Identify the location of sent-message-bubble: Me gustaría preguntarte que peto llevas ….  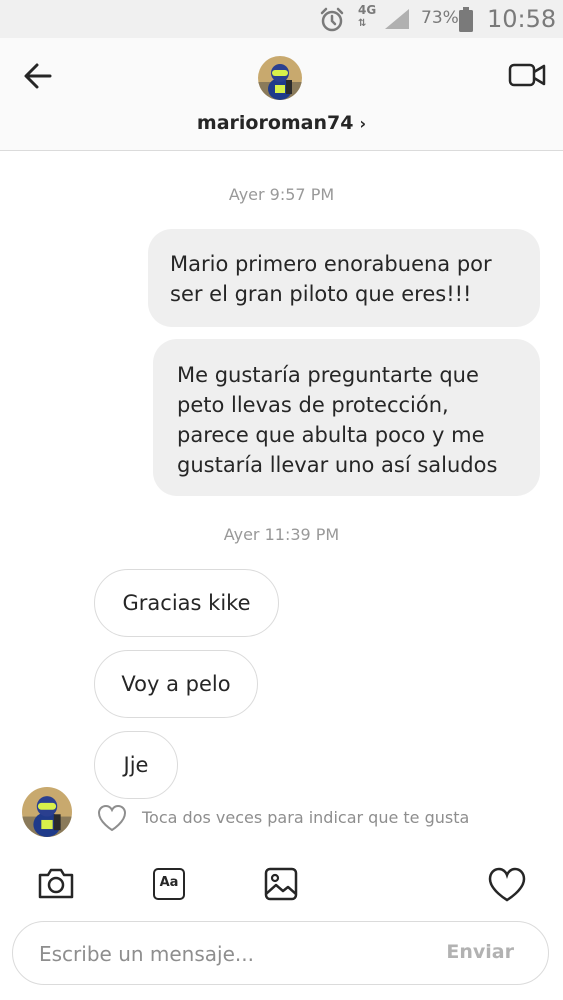
(346, 417).